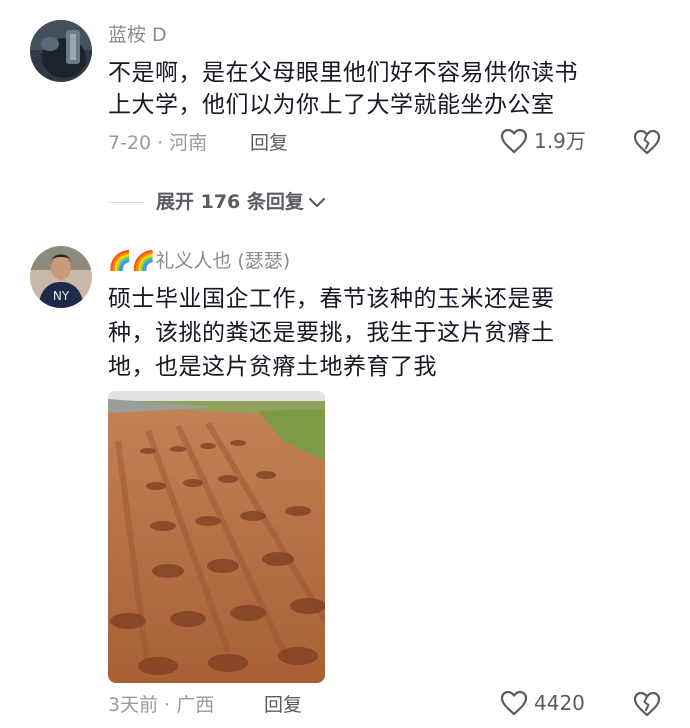  Describe the element at coordinates (216, 537) in the screenshot. I see `comment-photo` at that location.